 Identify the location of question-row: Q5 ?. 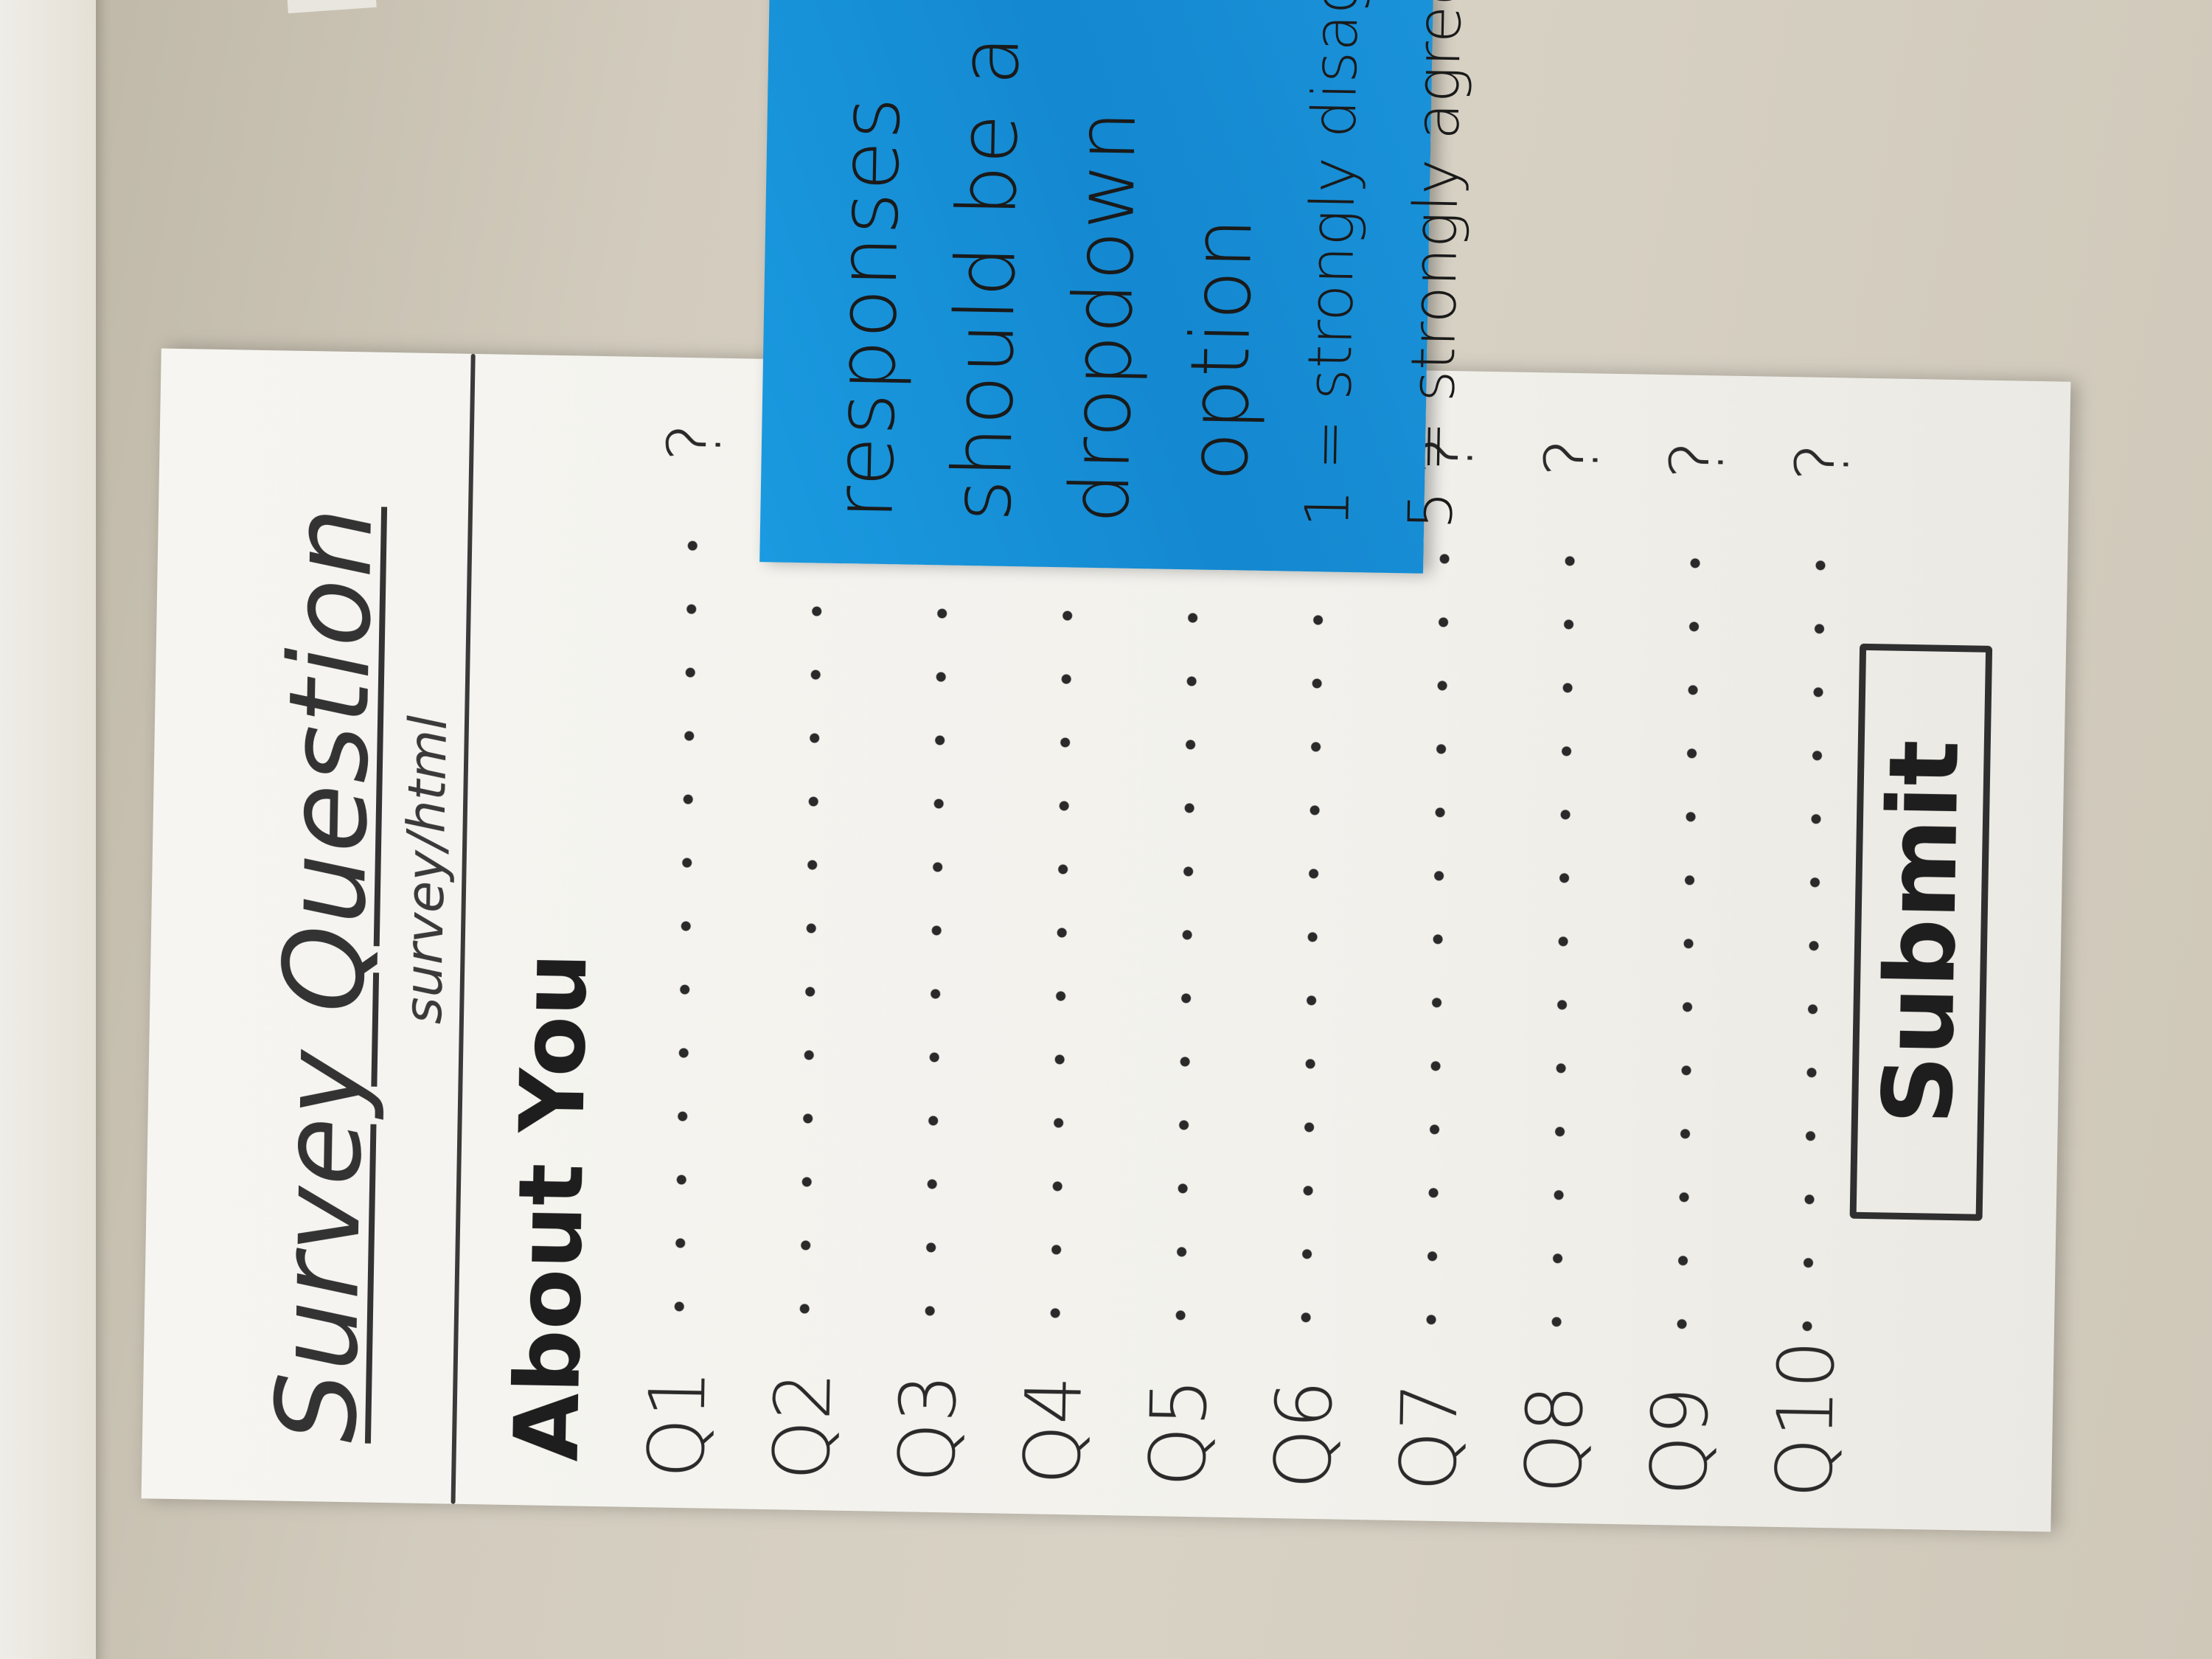
(1187, 957).